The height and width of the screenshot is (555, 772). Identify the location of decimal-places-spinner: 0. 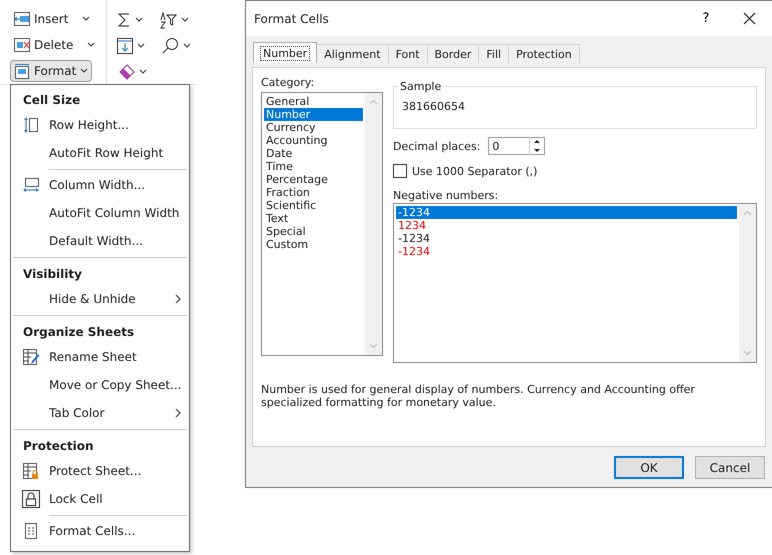
(517, 146).